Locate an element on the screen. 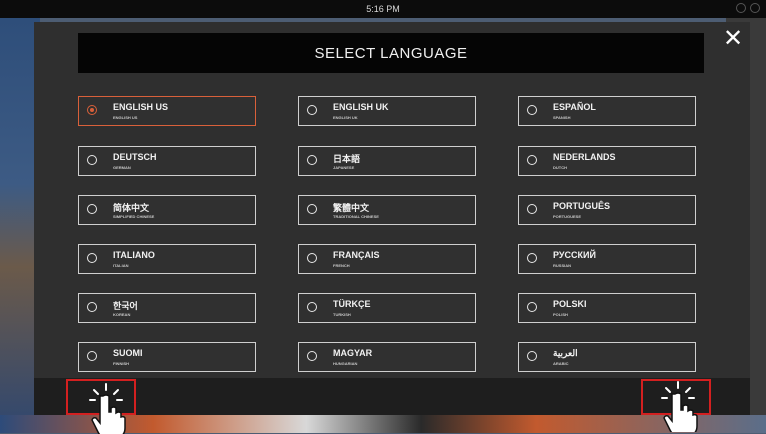  language-subtitle: GERMAN is located at coordinates (122, 167).